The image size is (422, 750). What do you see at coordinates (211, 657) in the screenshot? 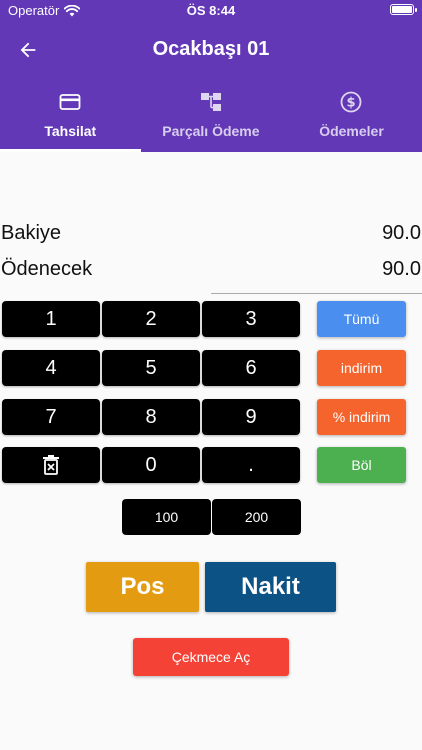
I see `open-drawer-button: Çekmece Aç` at bounding box center [211, 657].